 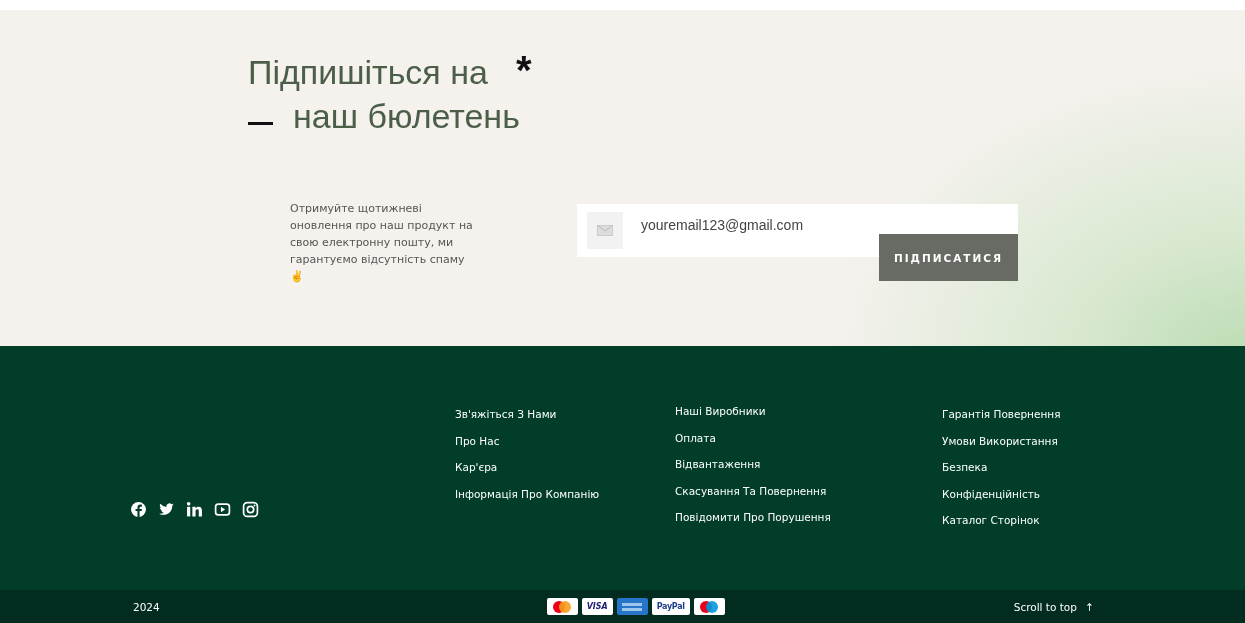 What do you see at coordinates (670, 606) in the screenshot?
I see `paypal-card-logo: PayPal` at bounding box center [670, 606].